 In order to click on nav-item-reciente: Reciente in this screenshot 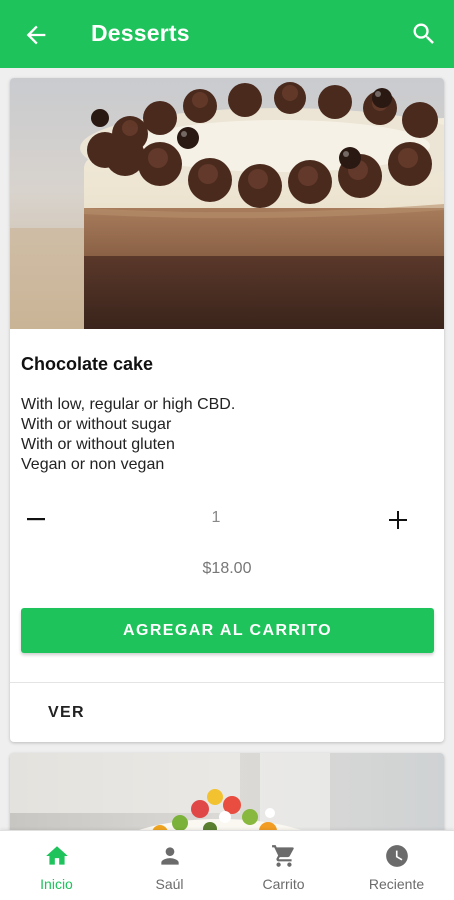, I will do `click(396, 865)`.